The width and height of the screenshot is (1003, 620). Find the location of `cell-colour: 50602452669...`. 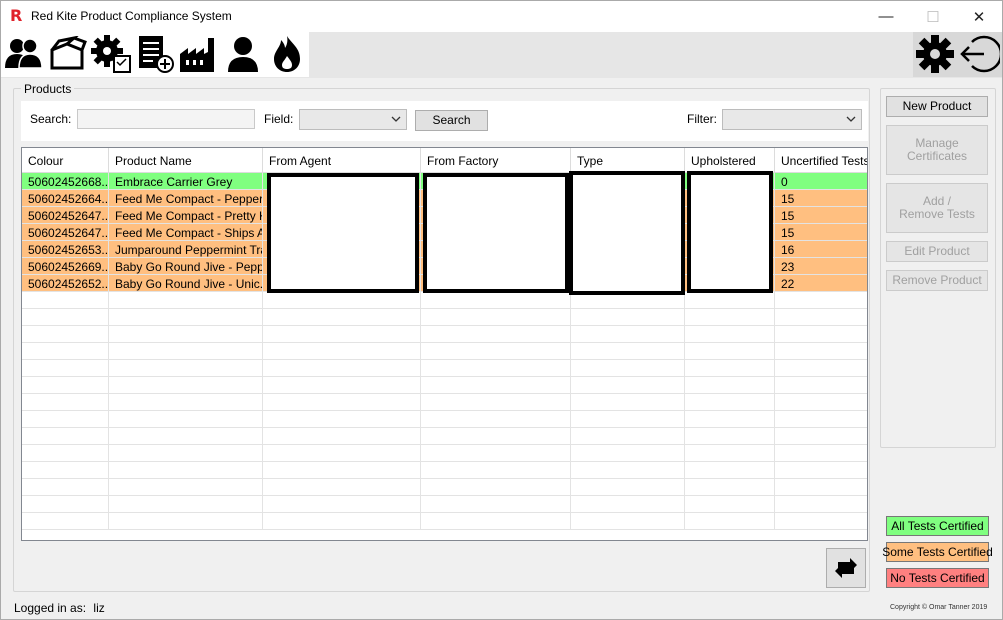

cell-colour: 50602452669... is located at coordinates (65, 266).